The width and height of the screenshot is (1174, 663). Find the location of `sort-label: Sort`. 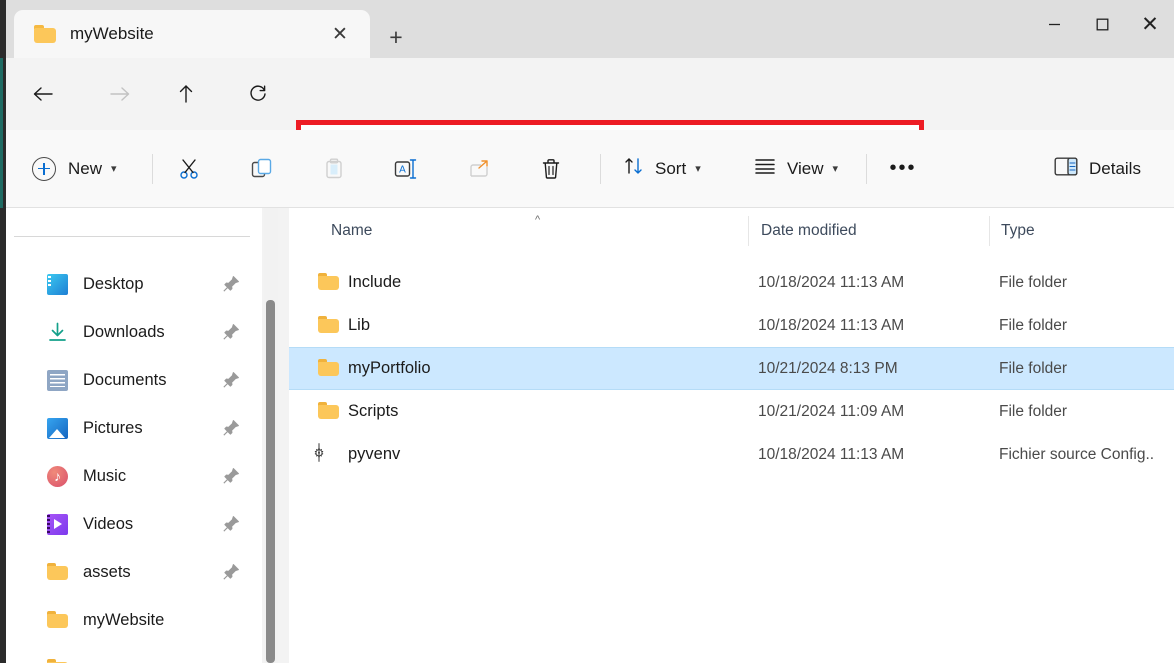

sort-label: Sort is located at coordinates (671, 168).